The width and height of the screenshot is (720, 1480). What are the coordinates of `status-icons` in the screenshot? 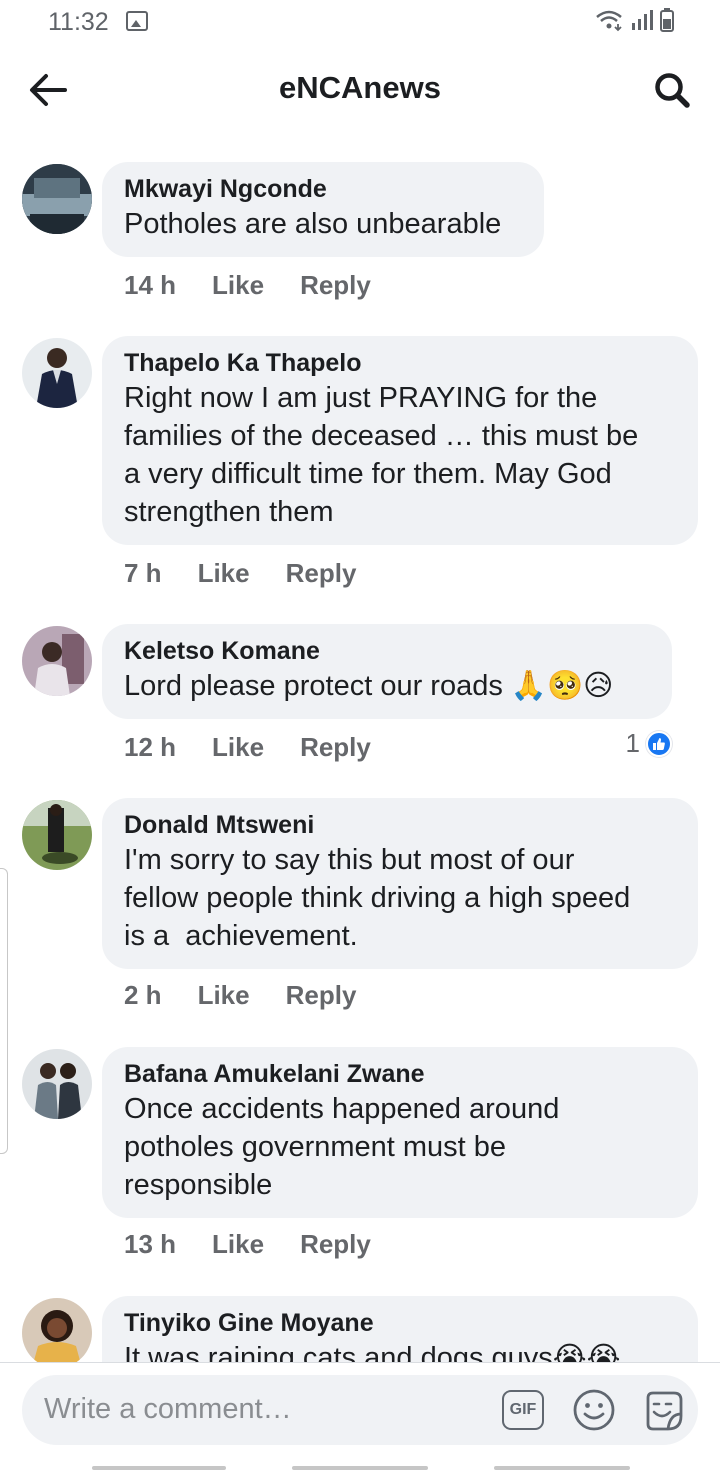 It's located at (634, 20).